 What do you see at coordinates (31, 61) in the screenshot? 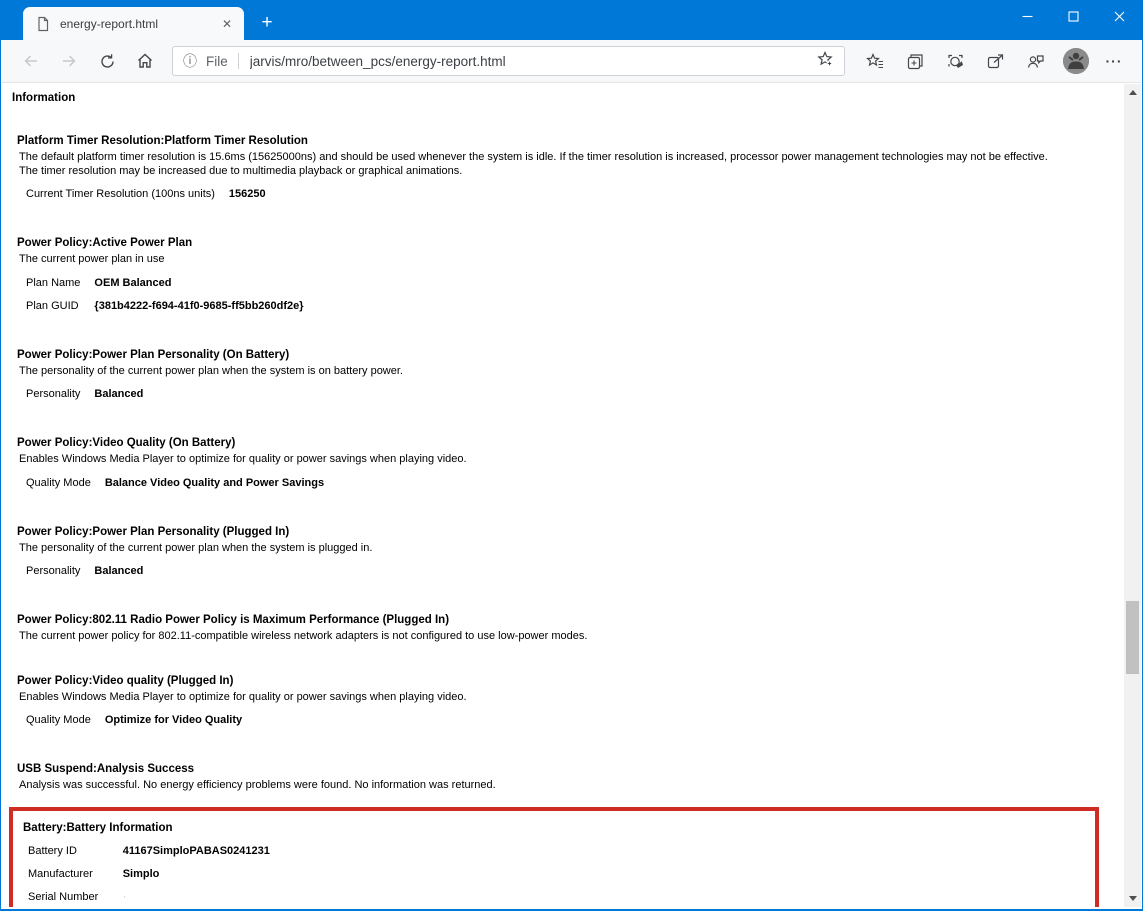
I see `back-icon` at bounding box center [31, 61].